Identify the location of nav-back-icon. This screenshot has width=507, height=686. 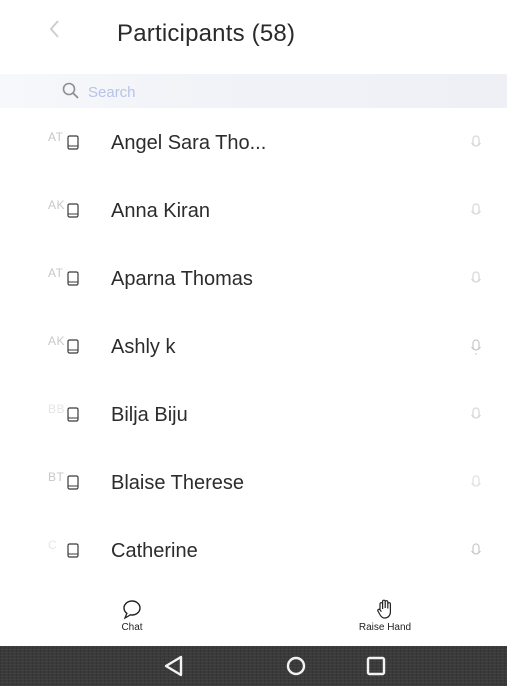
(175, 666).